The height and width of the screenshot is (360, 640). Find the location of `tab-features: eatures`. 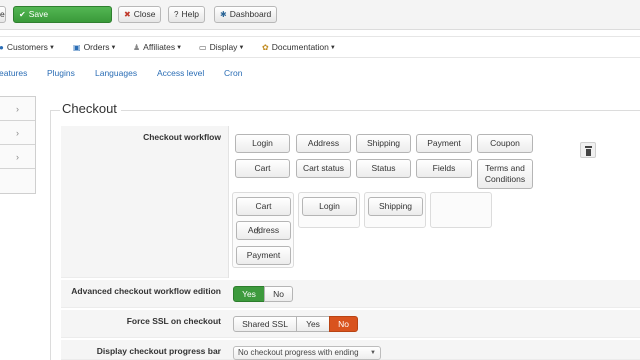

tab-features: eatures is located at coordinates (13, 73).